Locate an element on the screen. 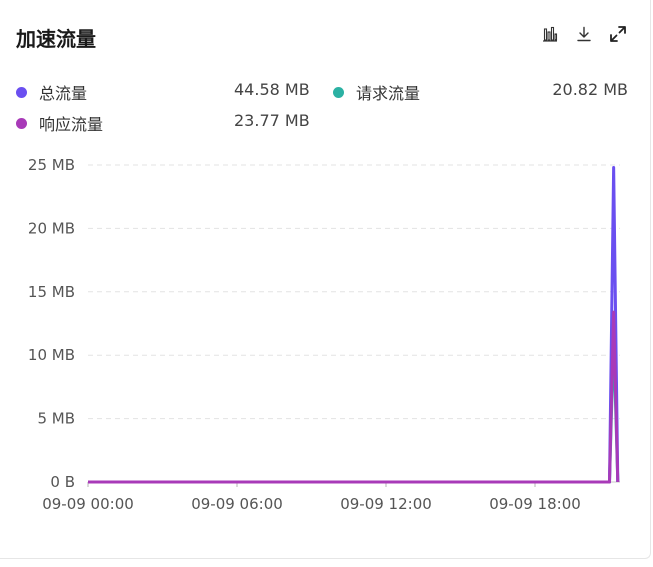 This screenshot has height=567, width=653. legend-value-total: 44.58 MB is located at coordinates (272, 89).